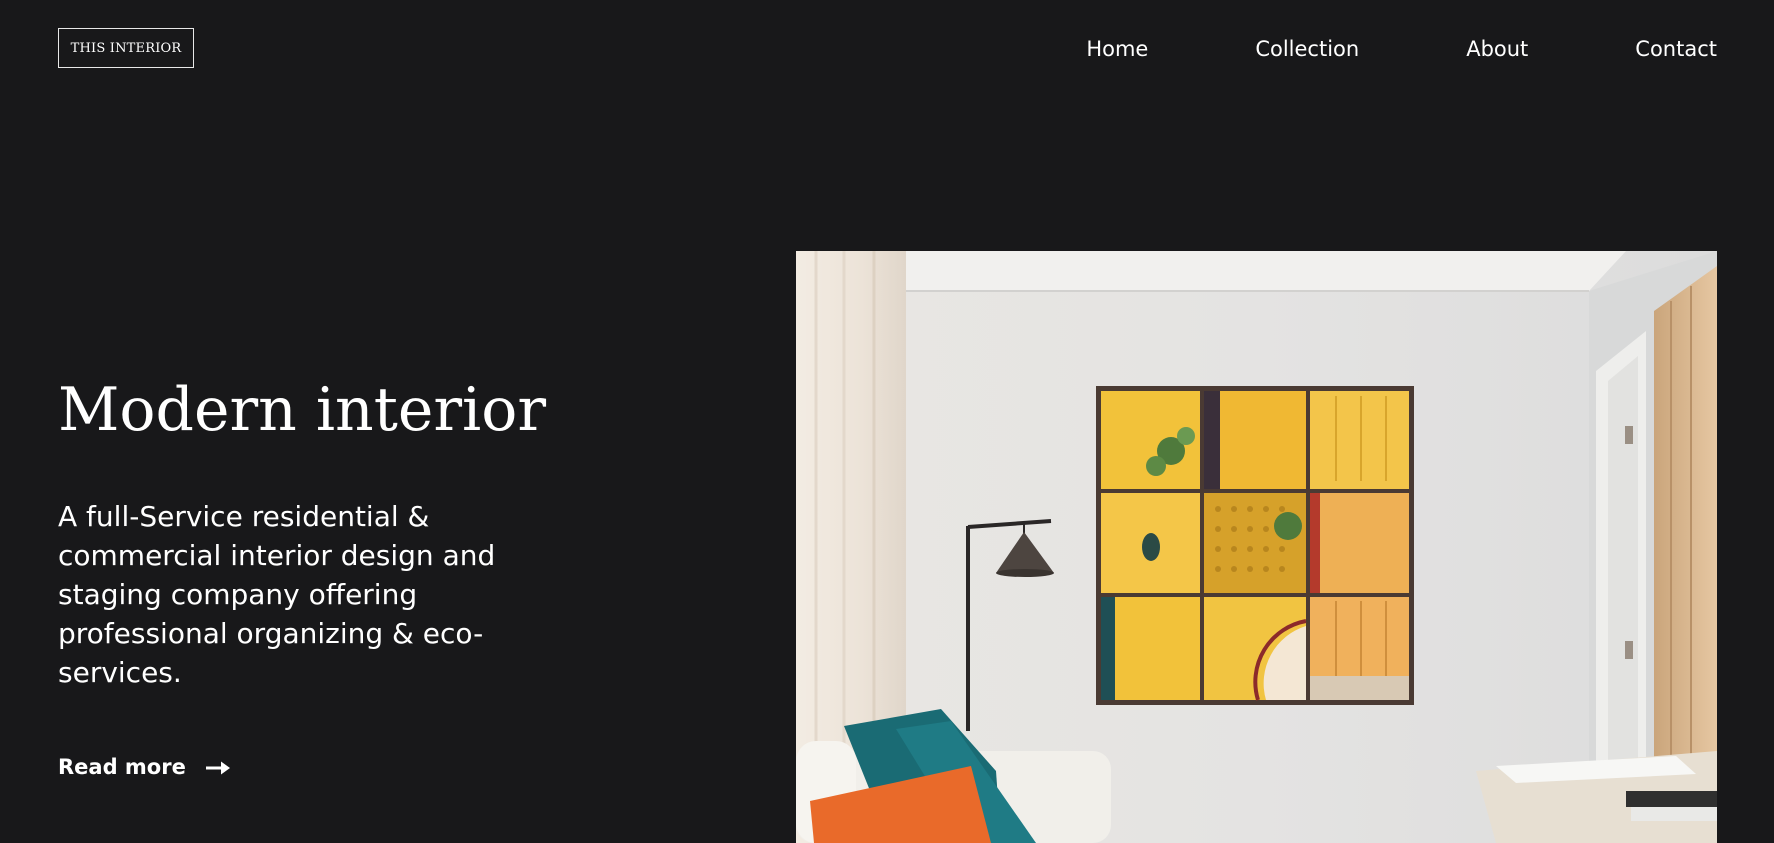  I want to click on hero-title: Modern interior, so click(302, 410).